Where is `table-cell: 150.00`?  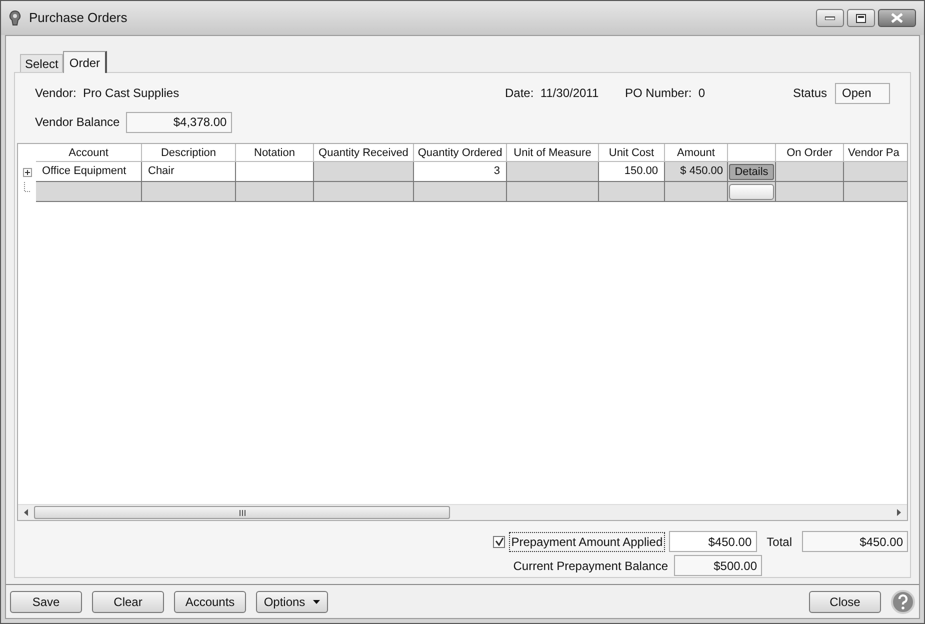
table-cell: 150.00 is located at coordinates (632, 172).